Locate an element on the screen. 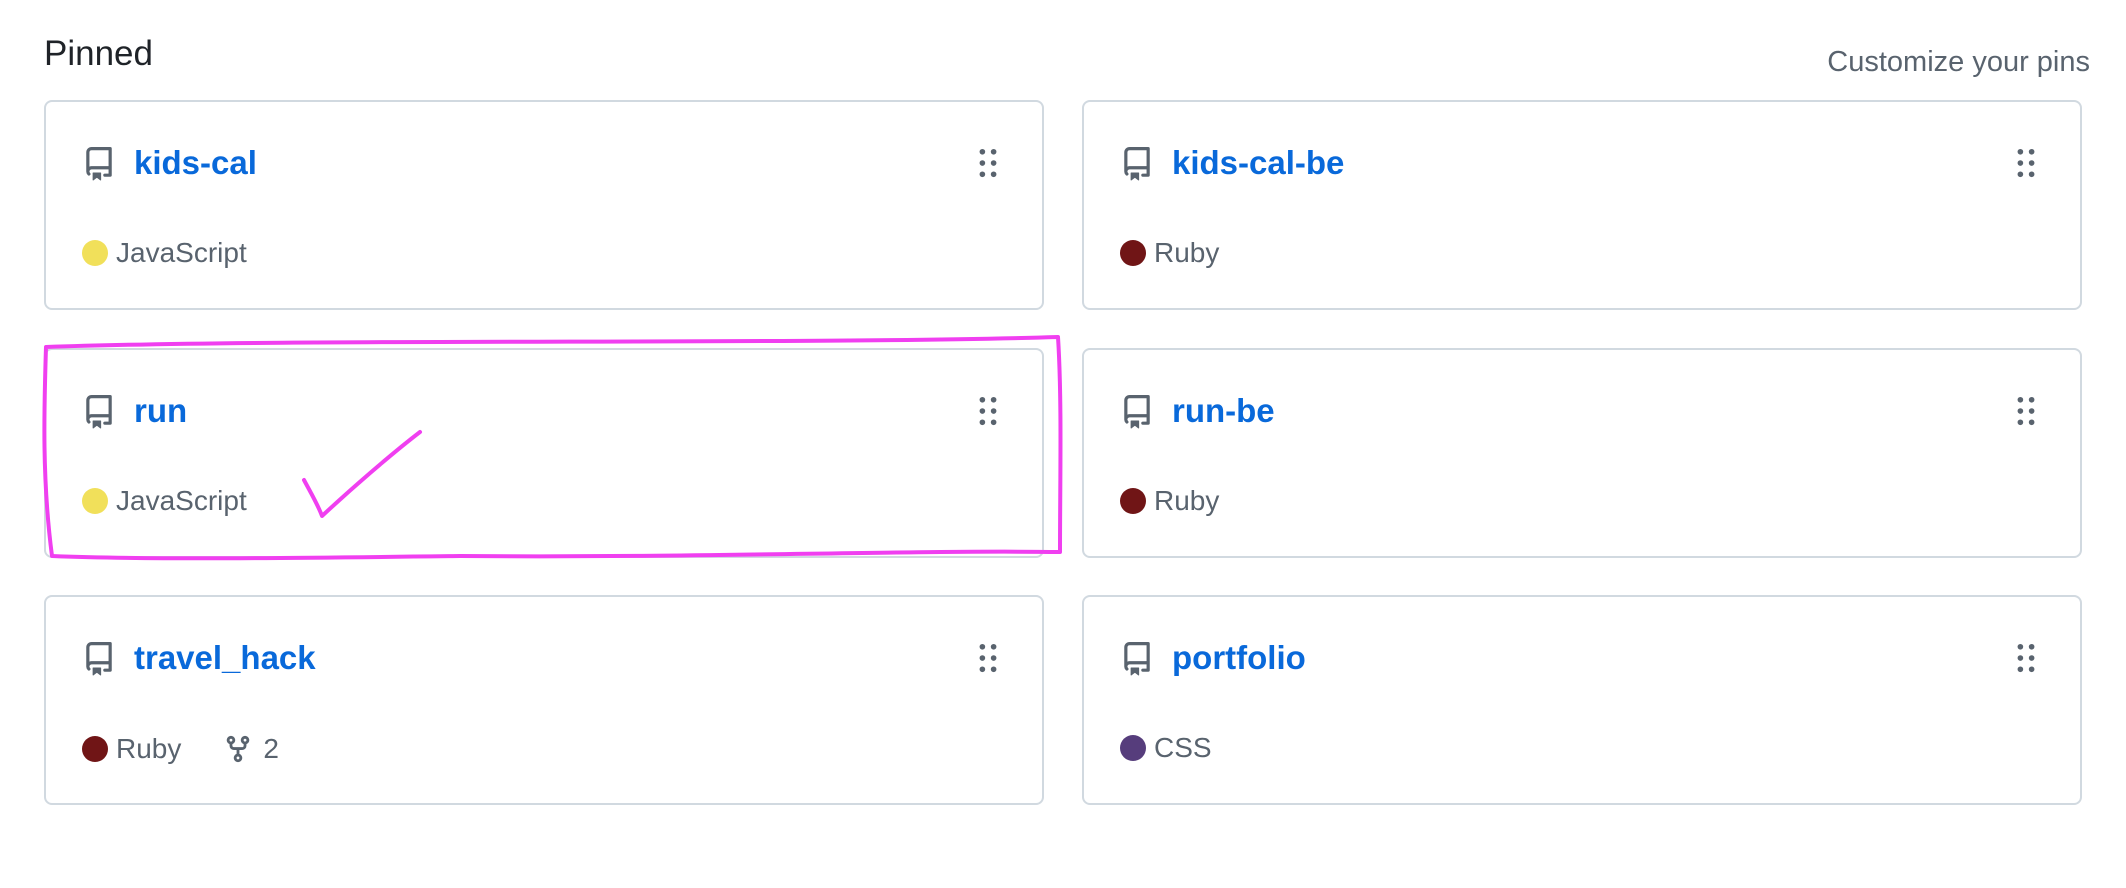 This screenshot has width=2126, height=888. language-info: Ruby 2 is located at coordinates (180, 749).